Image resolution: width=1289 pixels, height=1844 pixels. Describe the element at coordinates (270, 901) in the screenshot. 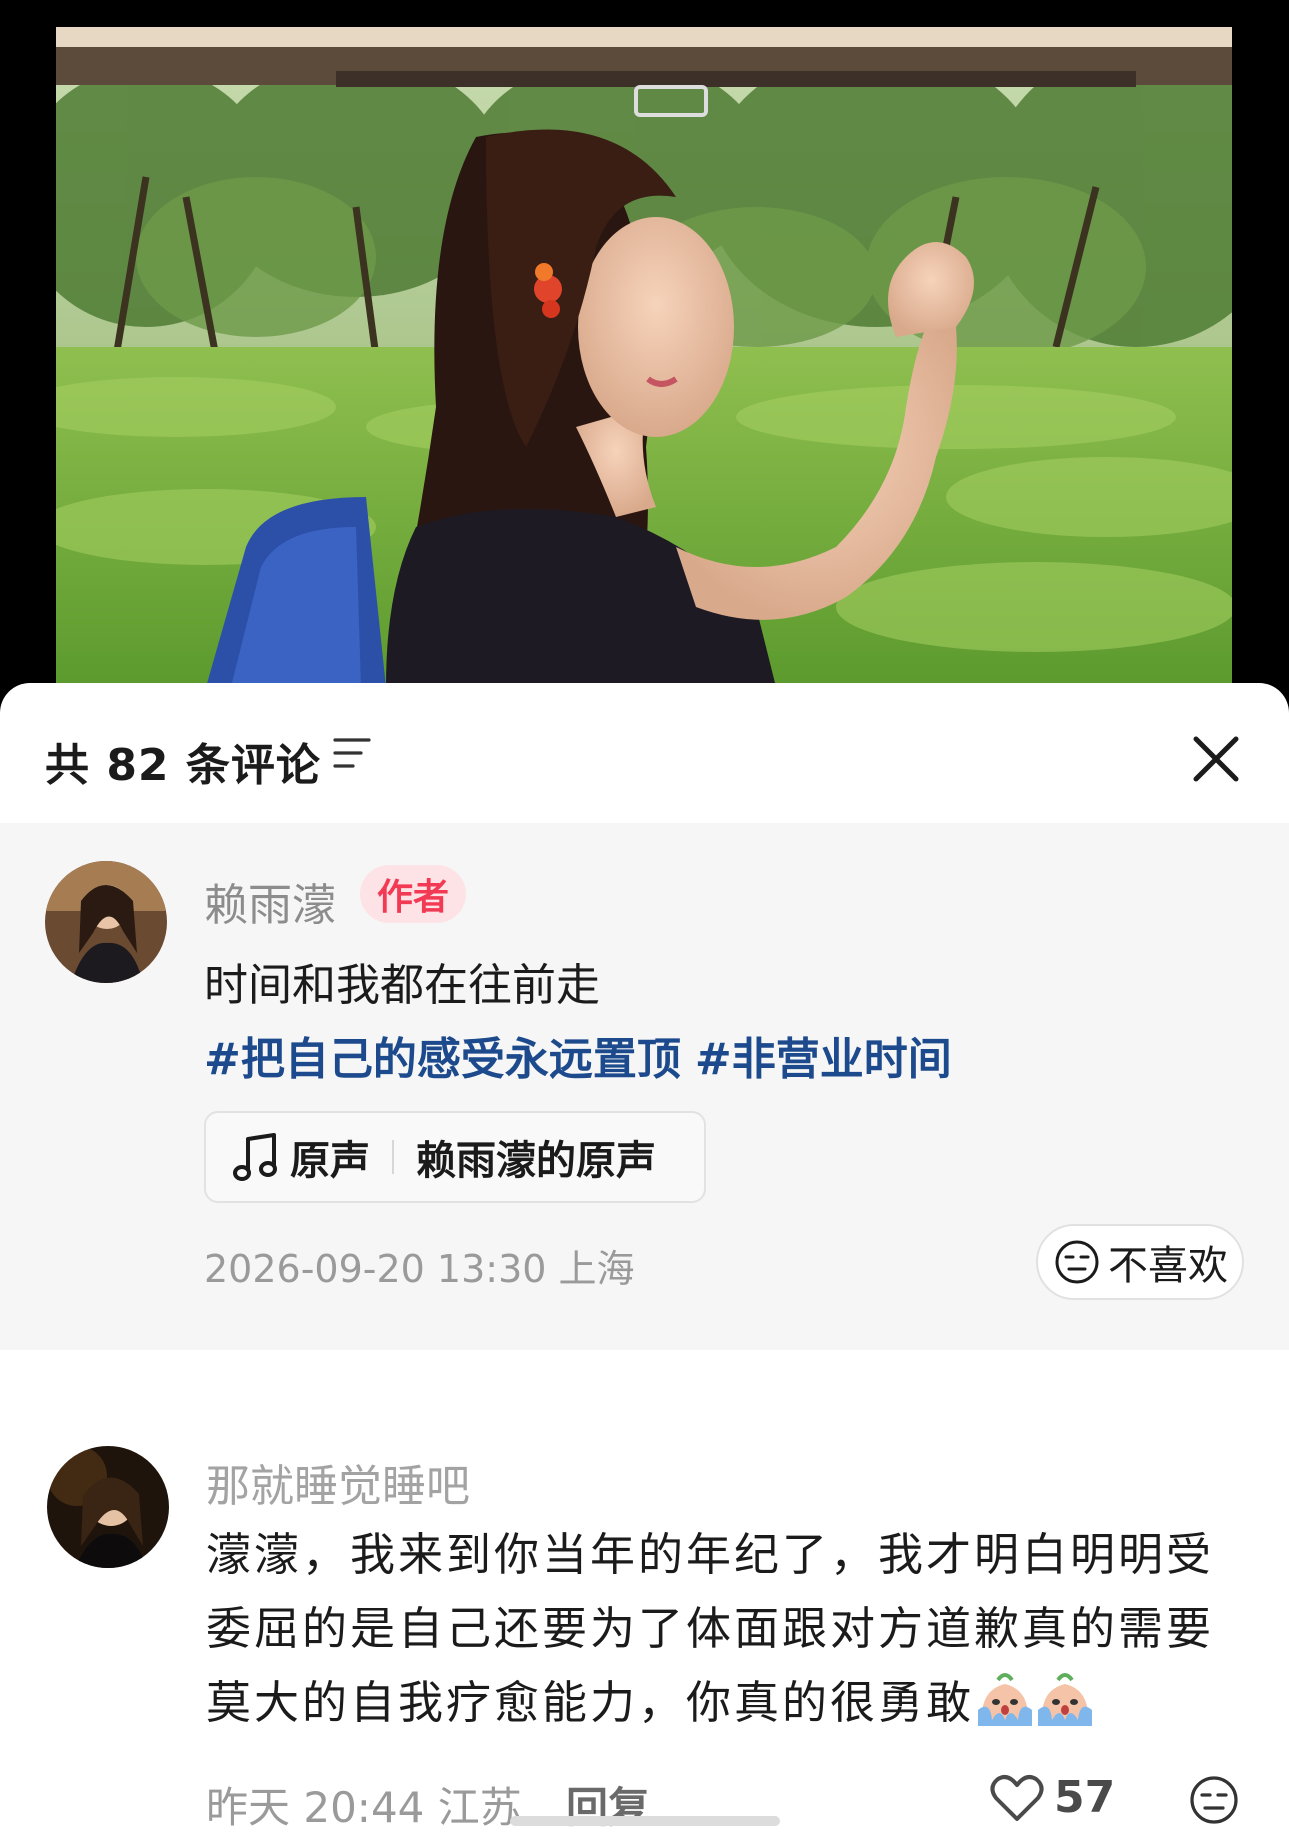

I see `author-username: 赖雨濛` at that location.